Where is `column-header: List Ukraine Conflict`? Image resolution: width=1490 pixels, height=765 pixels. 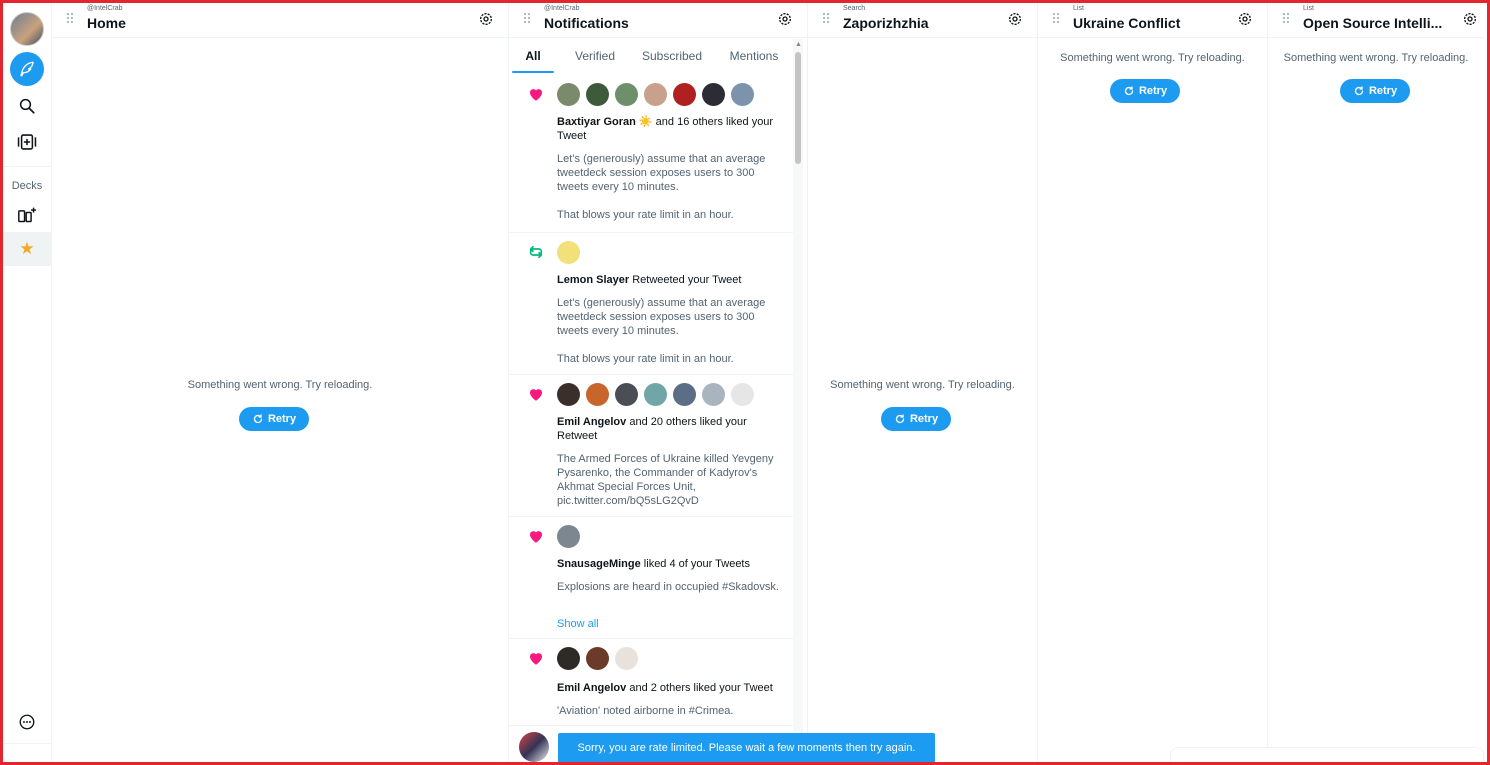 column-header: List Ukraine Conflict is located at coordinates (1152, 20).